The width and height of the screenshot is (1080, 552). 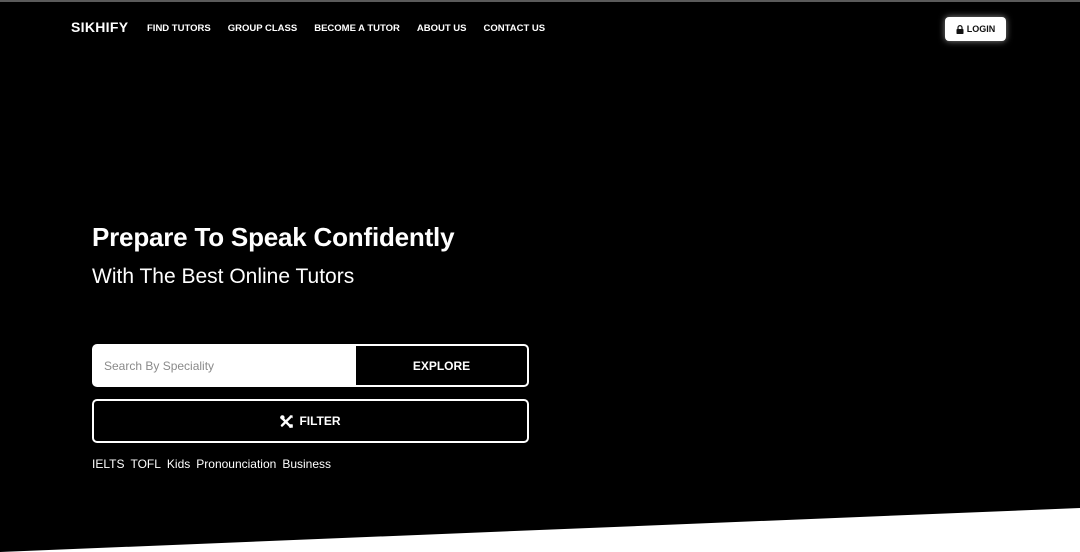 I want to click on nav-link-become-a-tutor: BECOME A TUTOR, so click(x=357, y=28).